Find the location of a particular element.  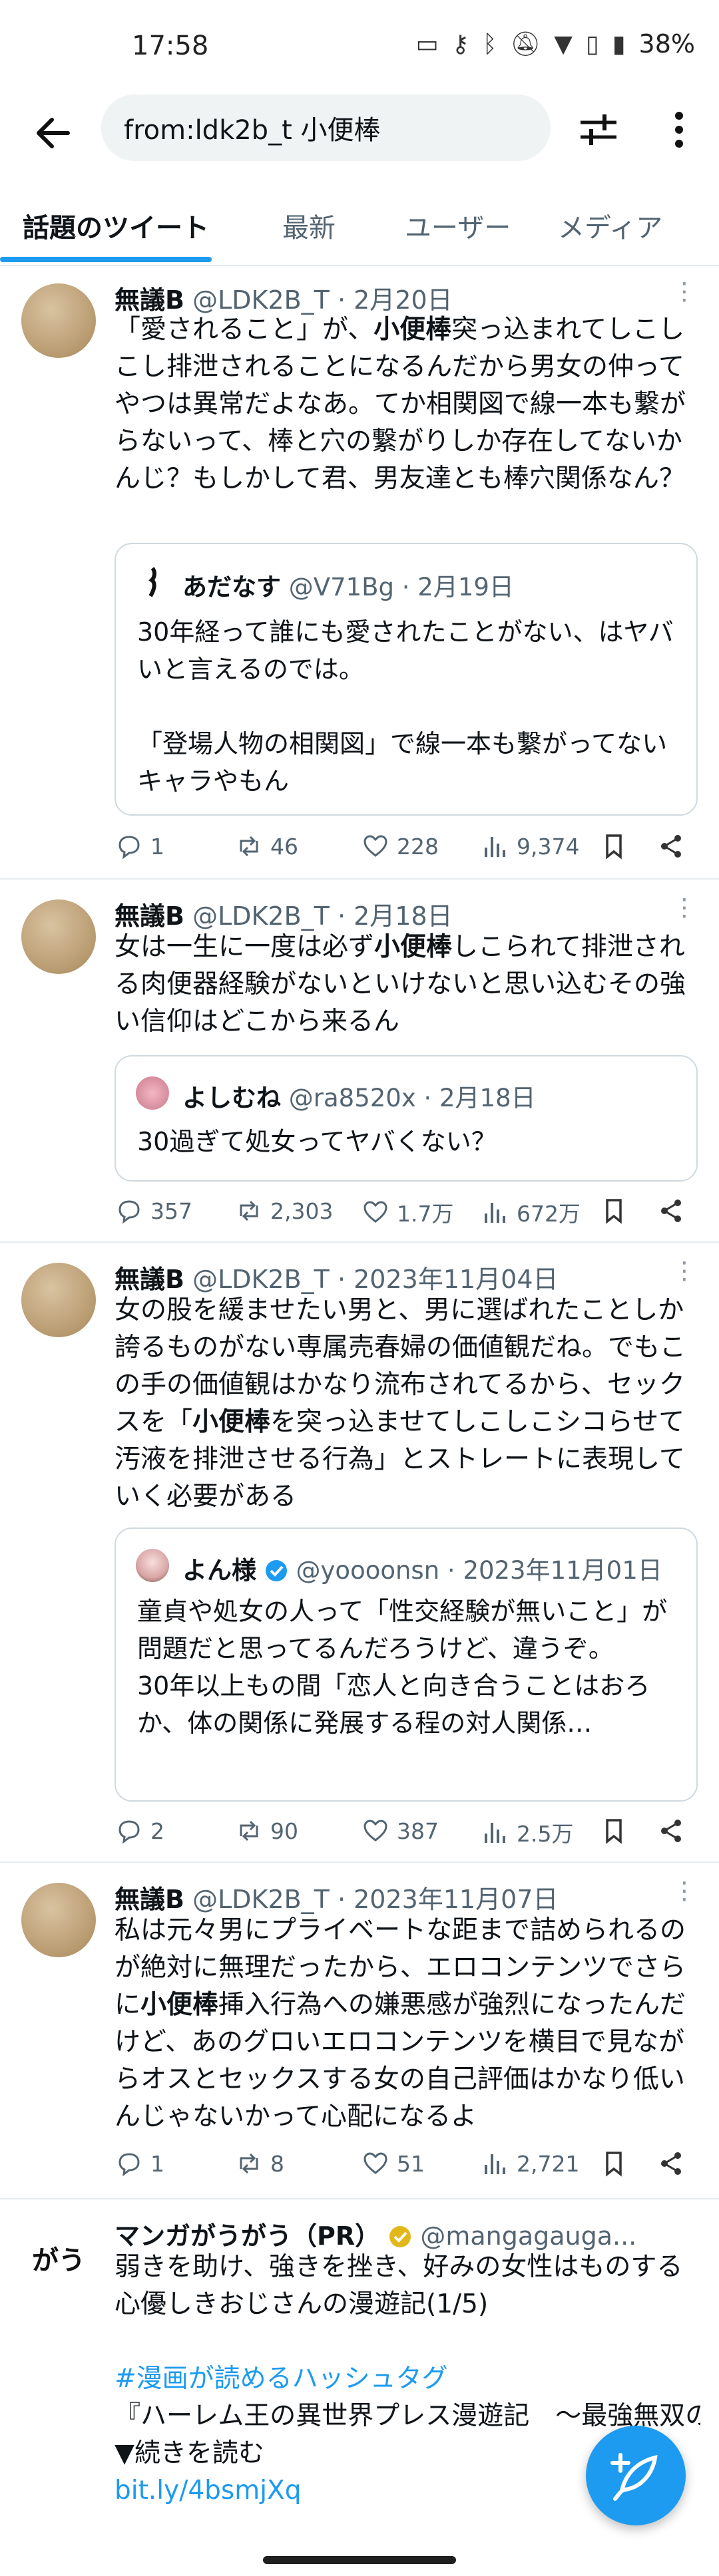

author-handle-date: @LDK2B_T · 2月20日 is located at coordinates (322, 300).